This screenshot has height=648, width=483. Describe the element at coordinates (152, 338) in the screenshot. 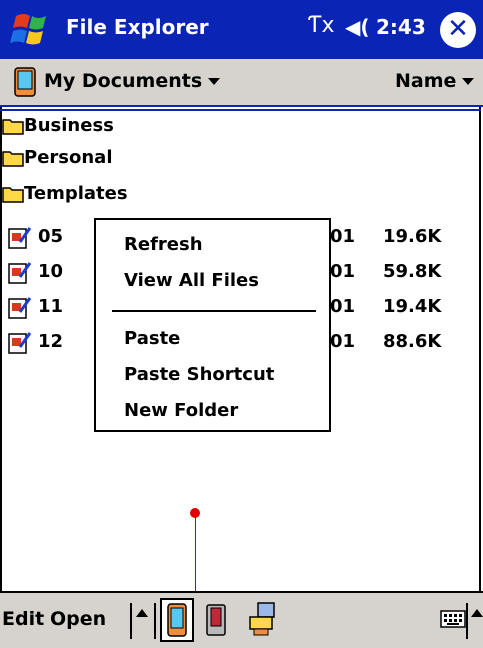

I see `menu-item-paste: Paste` at that location.